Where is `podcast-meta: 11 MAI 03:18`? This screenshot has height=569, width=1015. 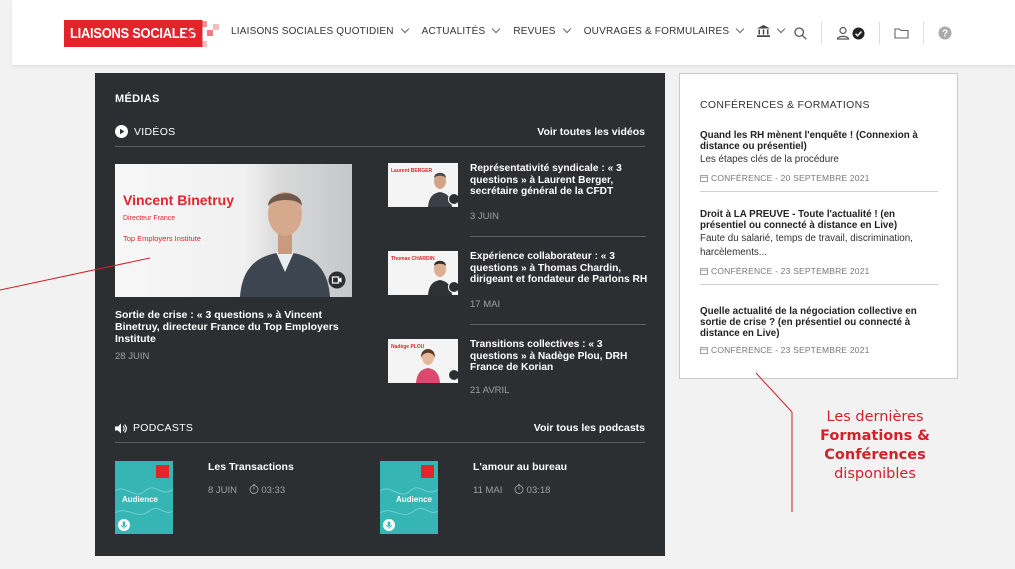 podcast-meta: 11 MAI 03:18 is located at coordinates (511, 490).